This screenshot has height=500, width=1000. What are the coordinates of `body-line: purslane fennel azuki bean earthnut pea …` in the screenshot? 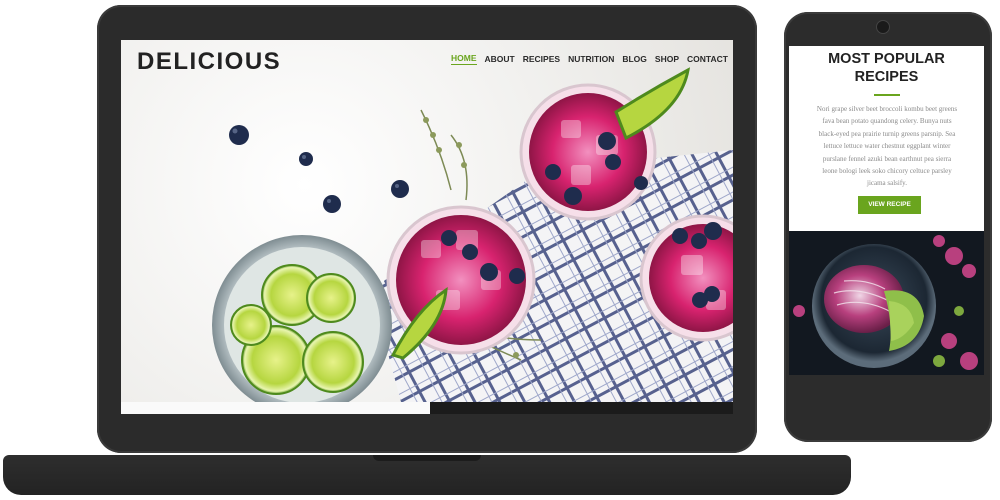 It's located at (887, 158).